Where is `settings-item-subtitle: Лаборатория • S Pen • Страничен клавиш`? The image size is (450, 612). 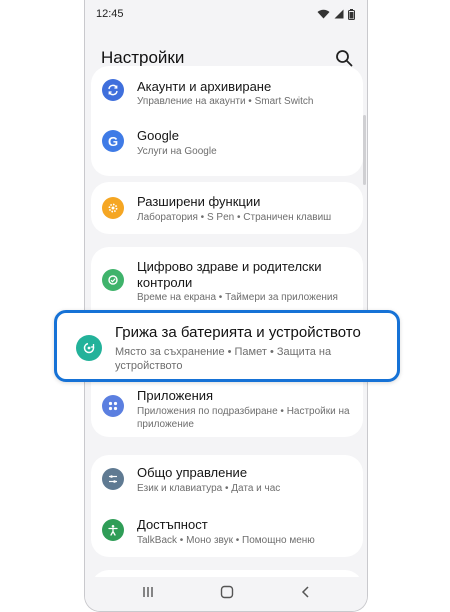 settings-item-subtitle: Лаборатория • S Pen • Страничен клавиш is located at coordinates (234, 217).